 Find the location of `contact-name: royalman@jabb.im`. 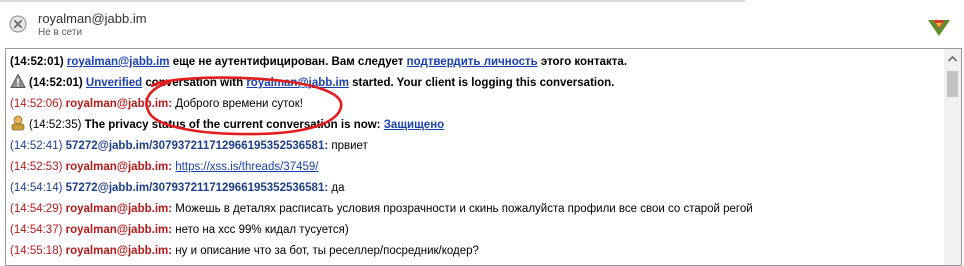

contact-name: royalman@jabb.im is located at coordinates (92, 18).